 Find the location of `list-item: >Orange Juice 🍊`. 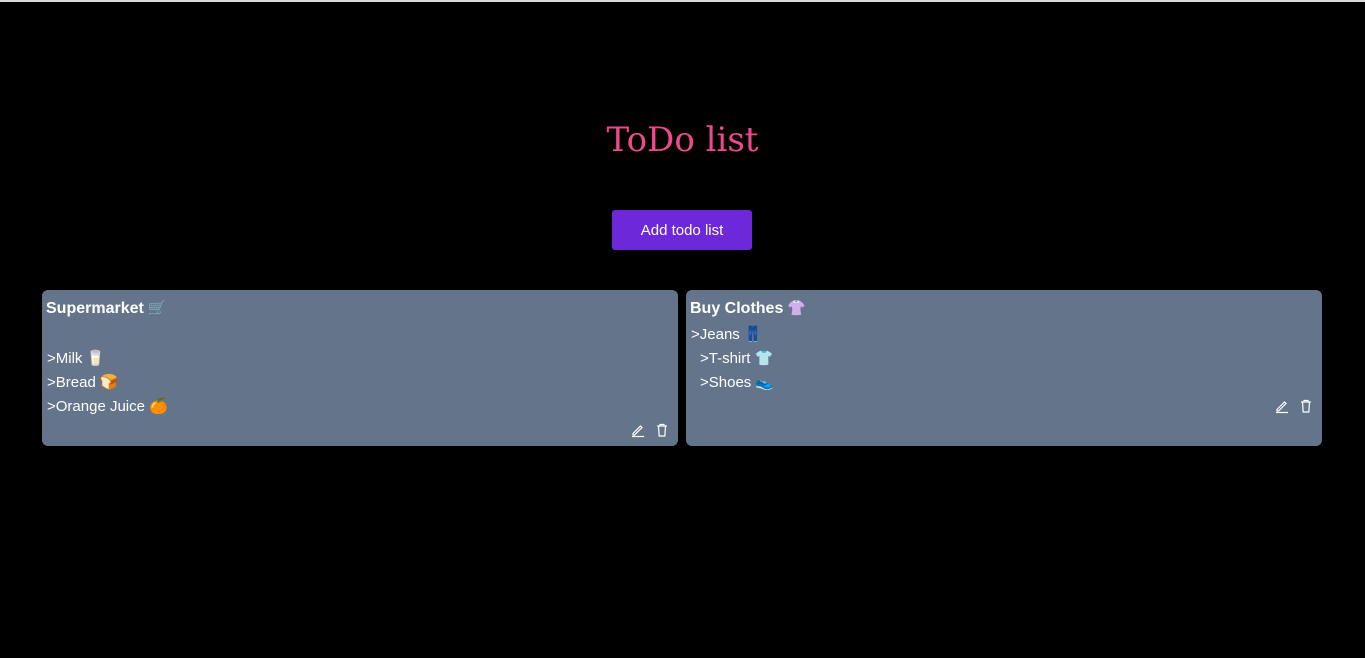

list-item: >Orange Juice 🍊 is located at coordinates (107, 406).